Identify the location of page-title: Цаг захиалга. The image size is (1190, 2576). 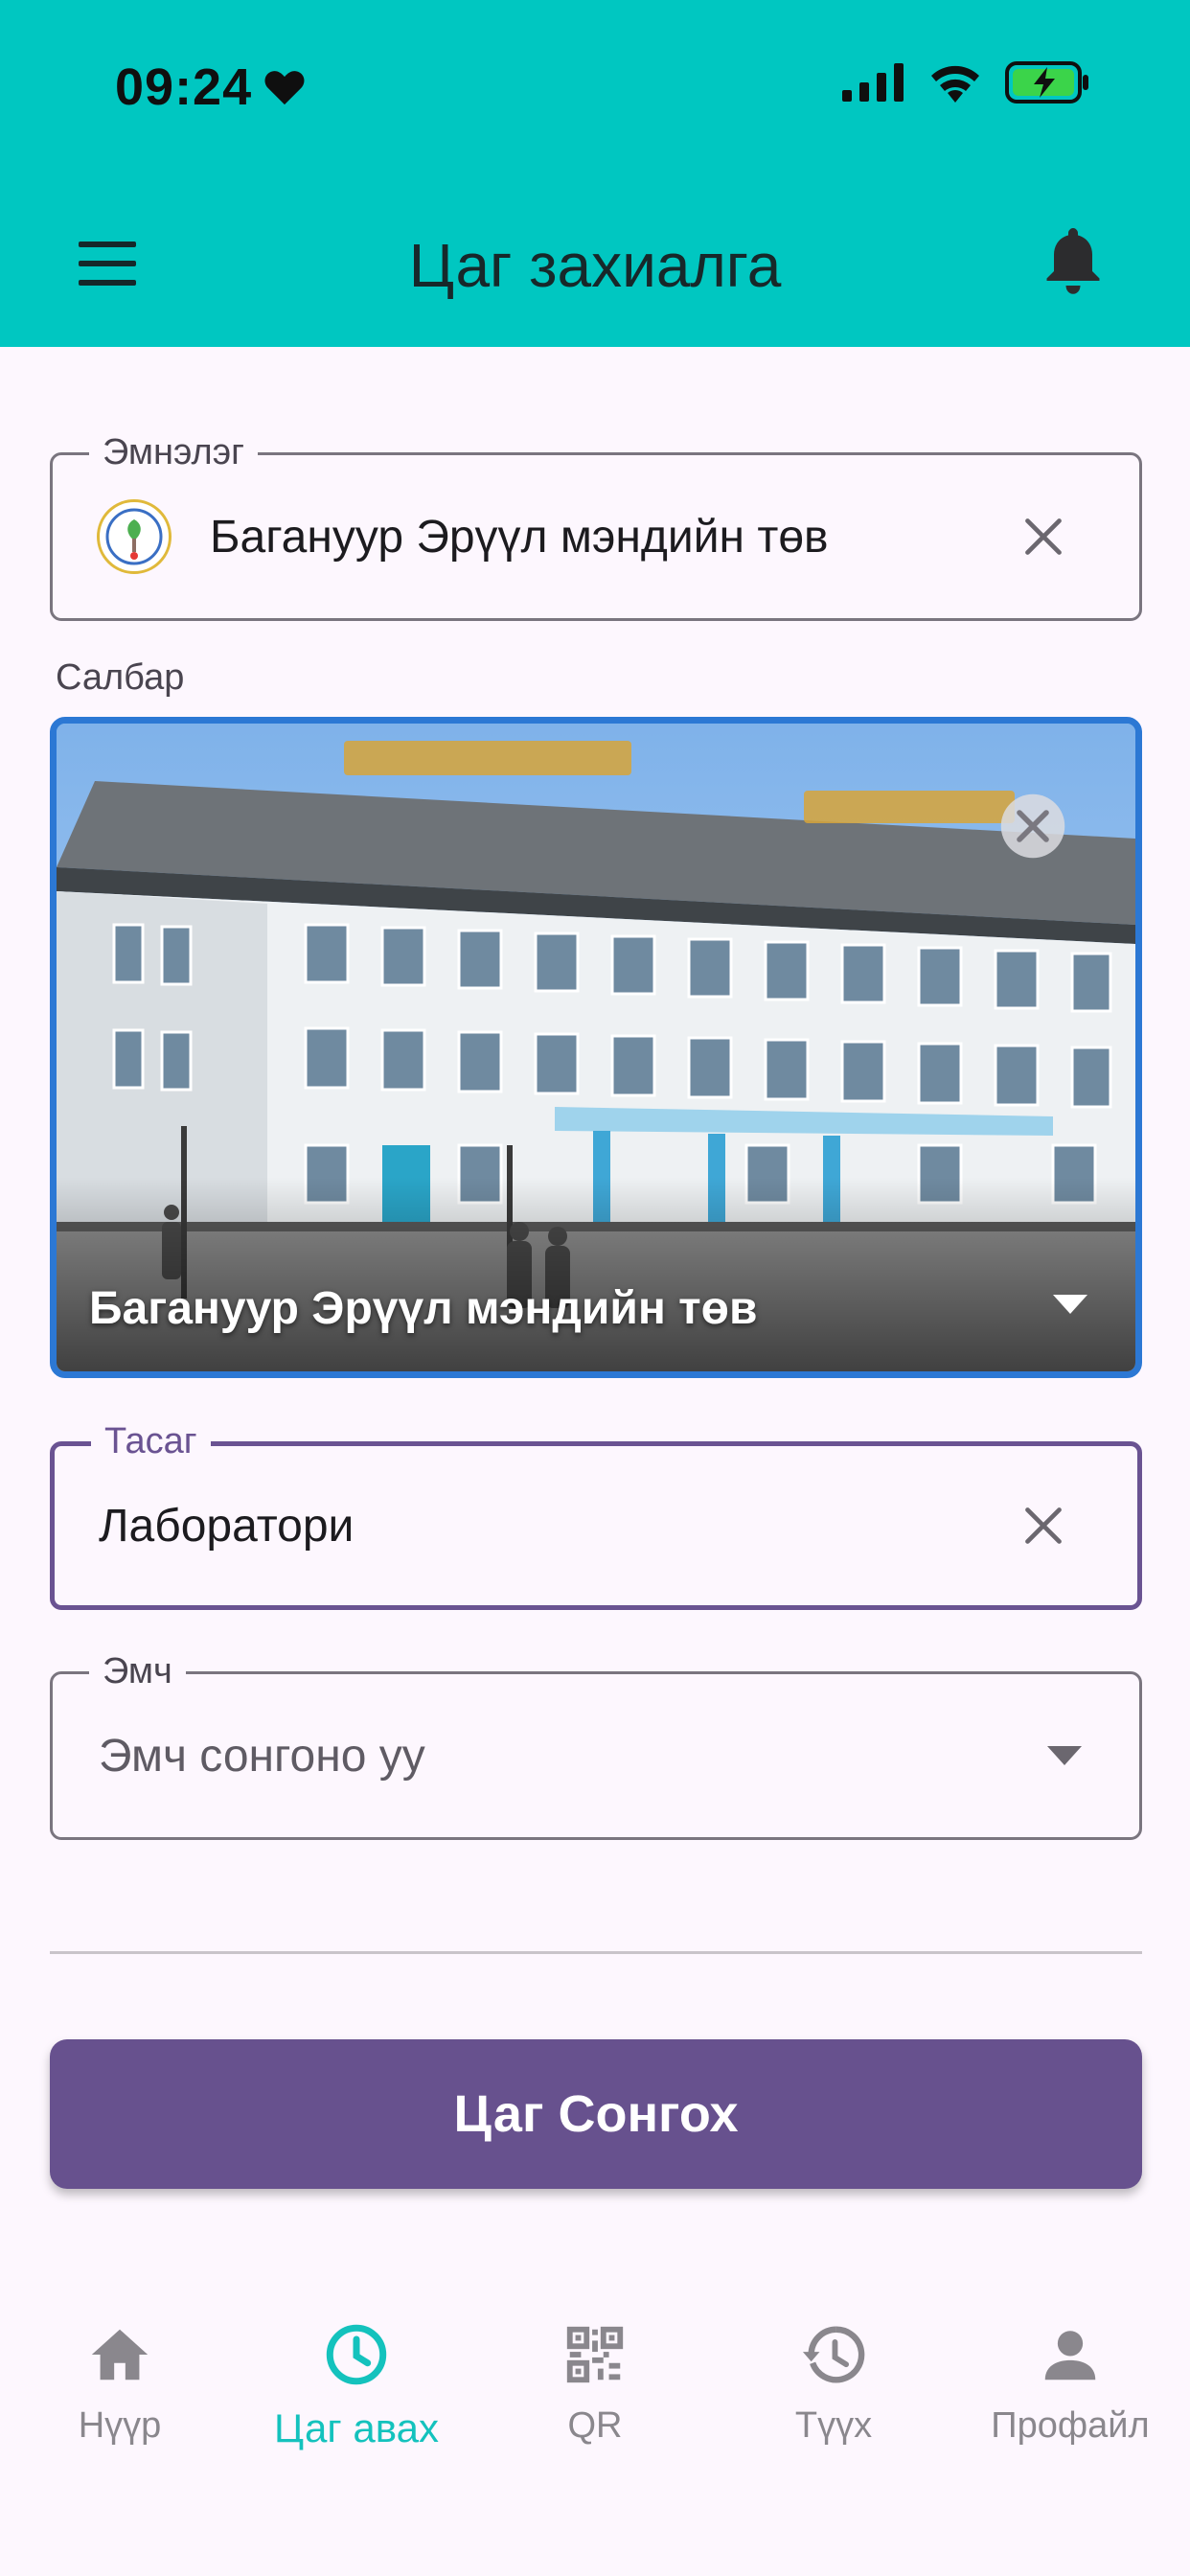
(595, 265).